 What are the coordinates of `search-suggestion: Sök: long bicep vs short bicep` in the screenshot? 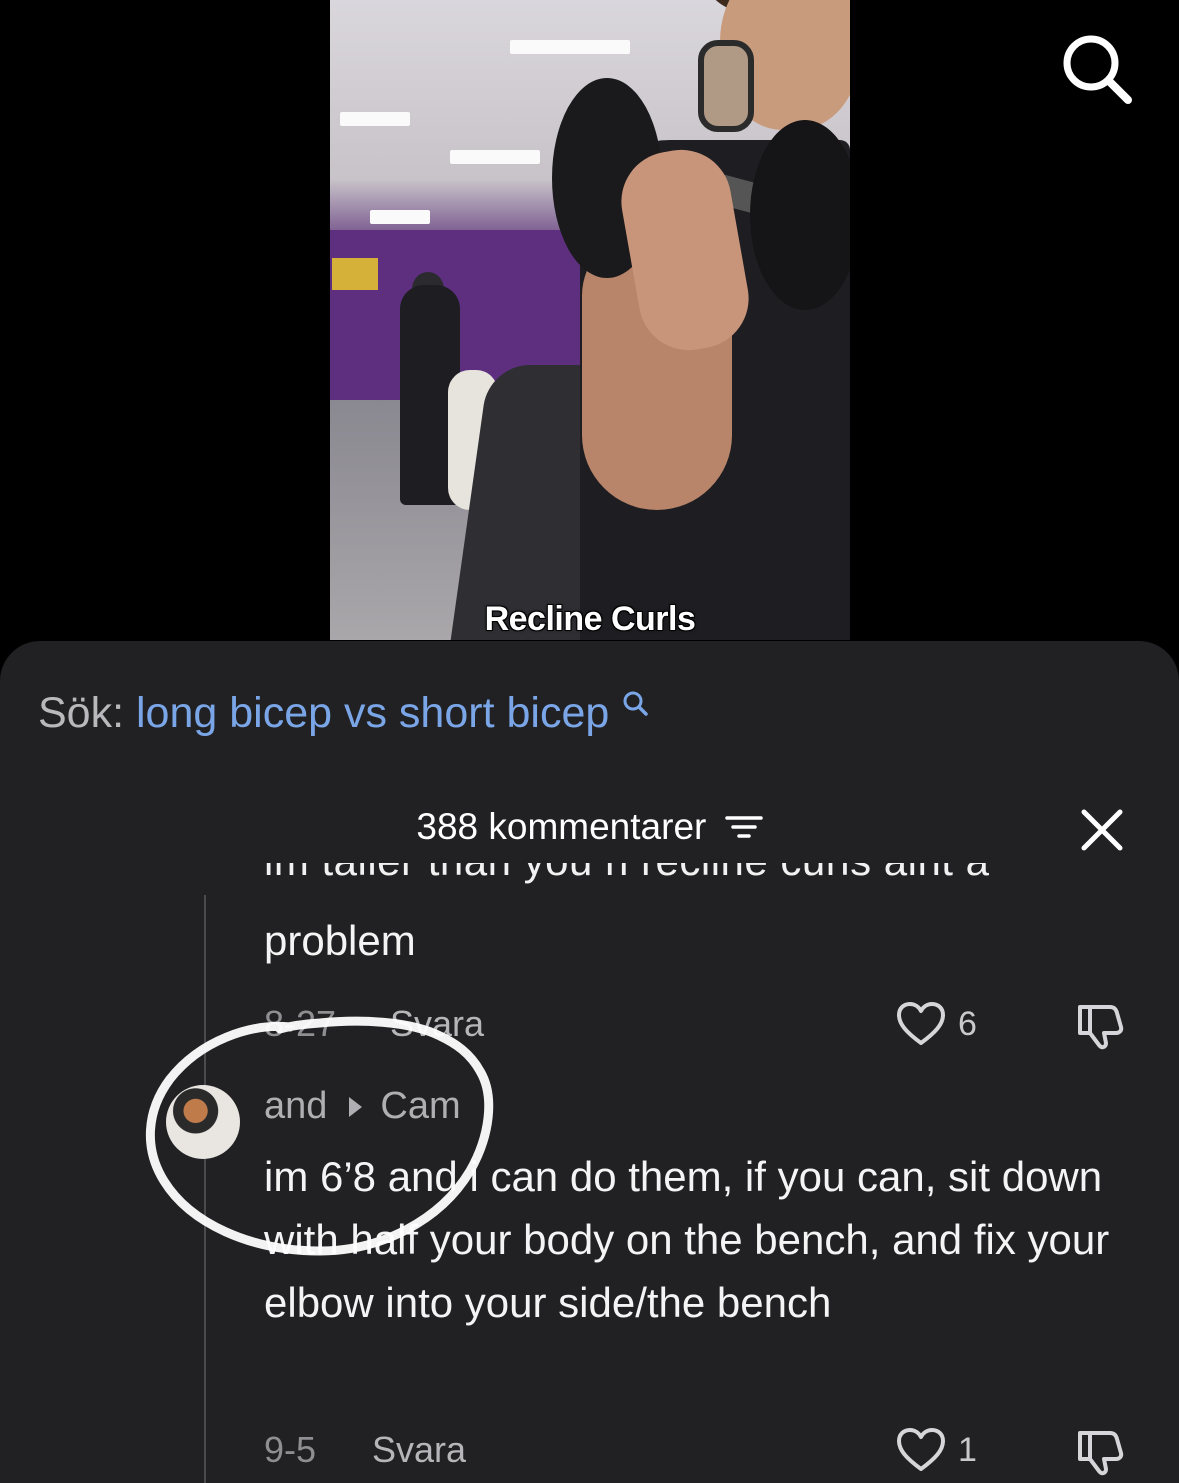 It's located at (344, 713).